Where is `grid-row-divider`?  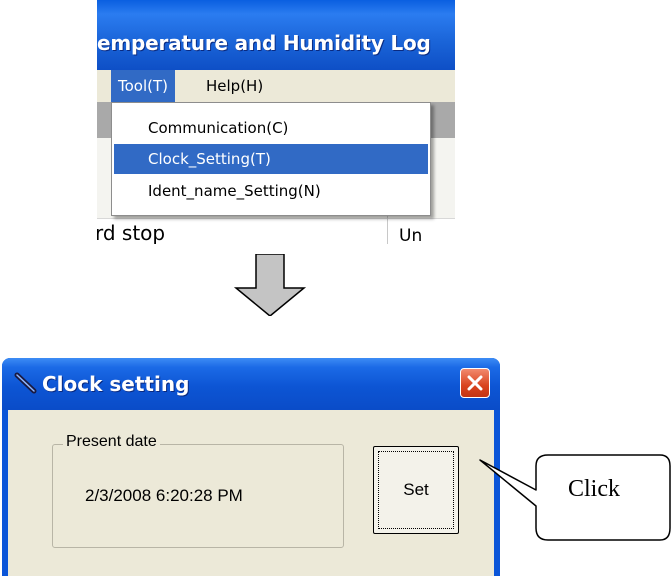 grid-row-divider is located at coordinates (276, 218).